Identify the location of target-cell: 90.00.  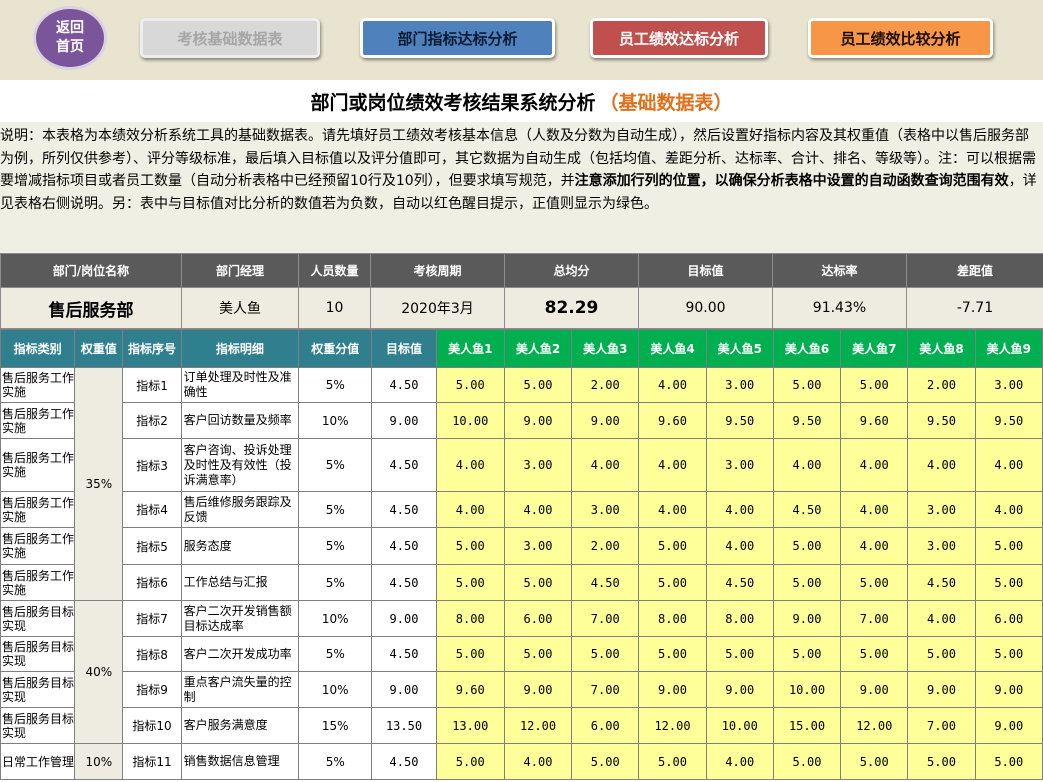
(705, 308).